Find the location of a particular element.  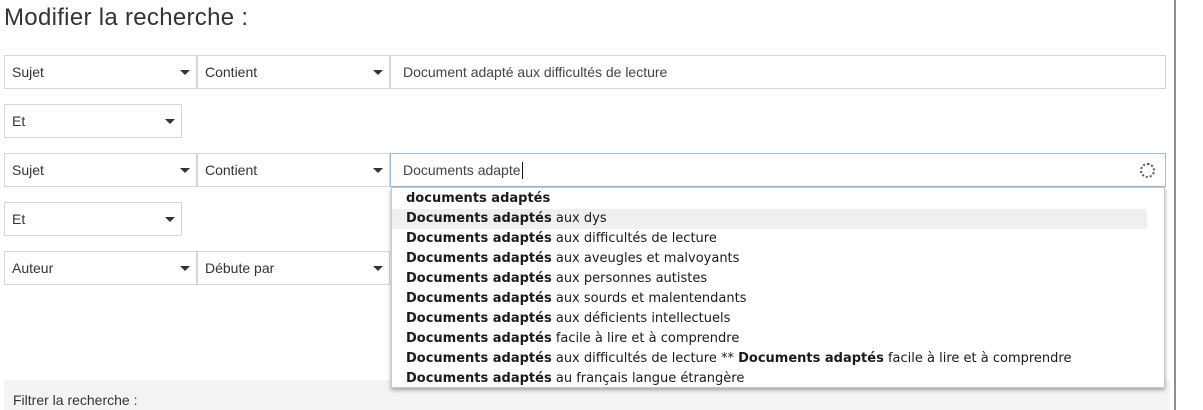

operator-select-1: Contient is located at coordinates (293, 72).